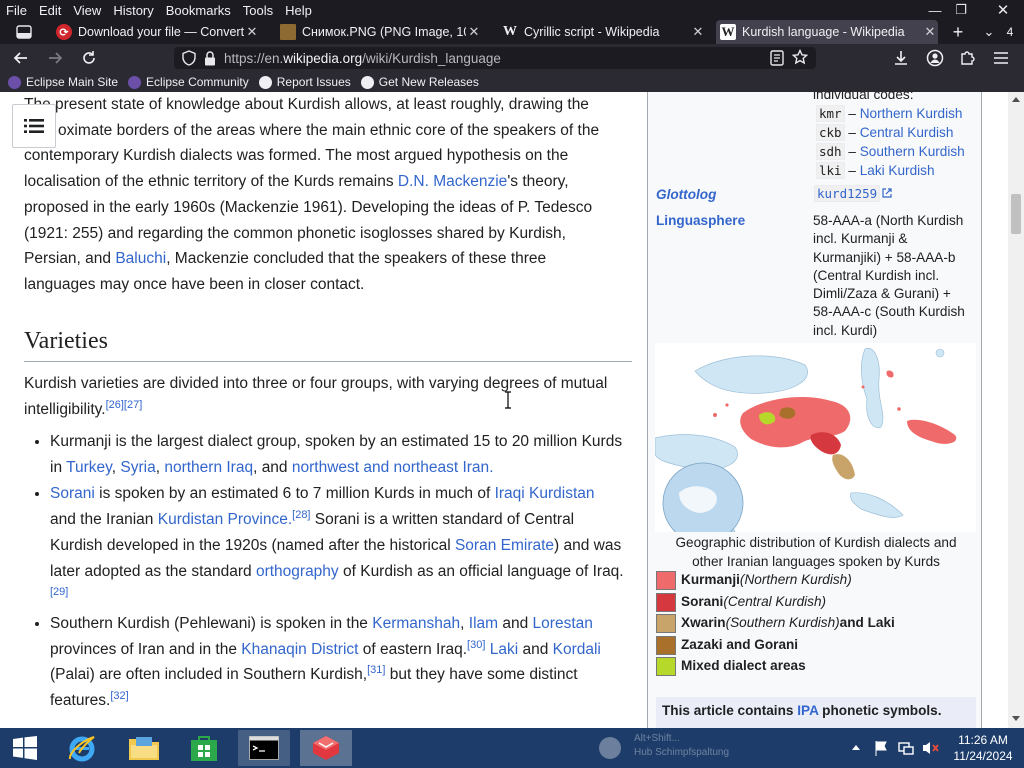 The height and width of the screenshot is (768, 1024). I want to click on bookmark-eclipse-main-site: Eclipse Main Site, so click(63, 82).